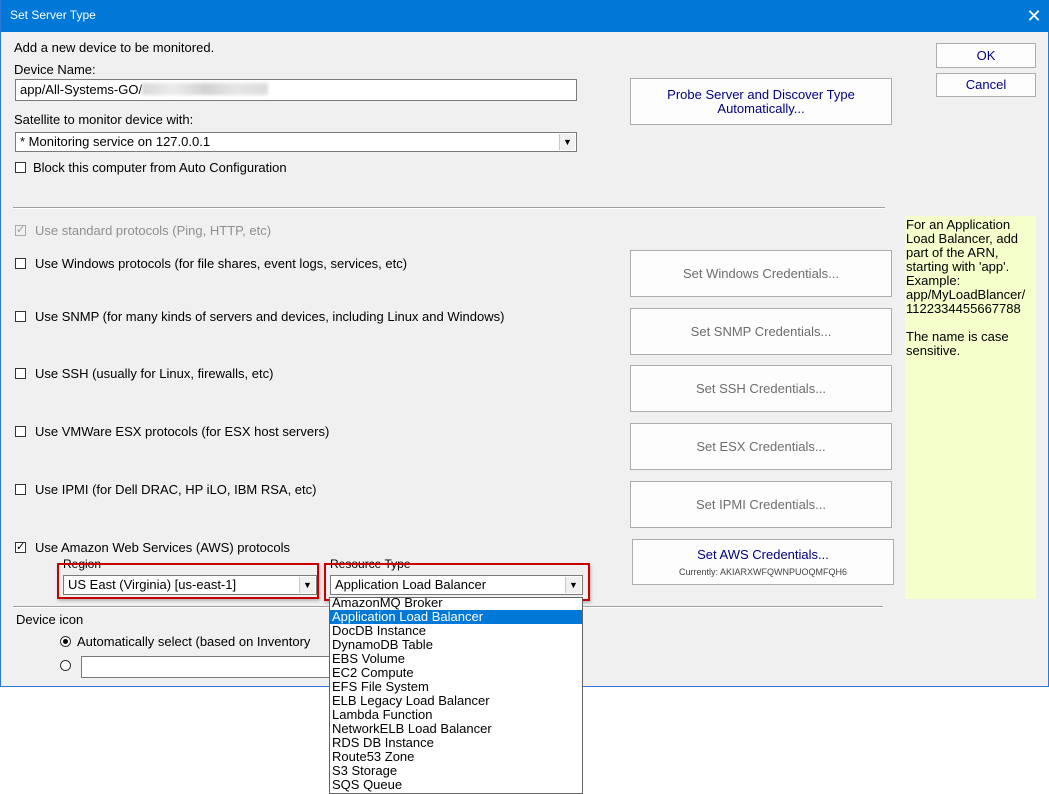 The height and width of the screenshot is (794, 1049). What do you see at coordinates (525, 16) in the screenshot?
I see `title-bar: Set Server Type ✕` at bounding box center [525, 16].